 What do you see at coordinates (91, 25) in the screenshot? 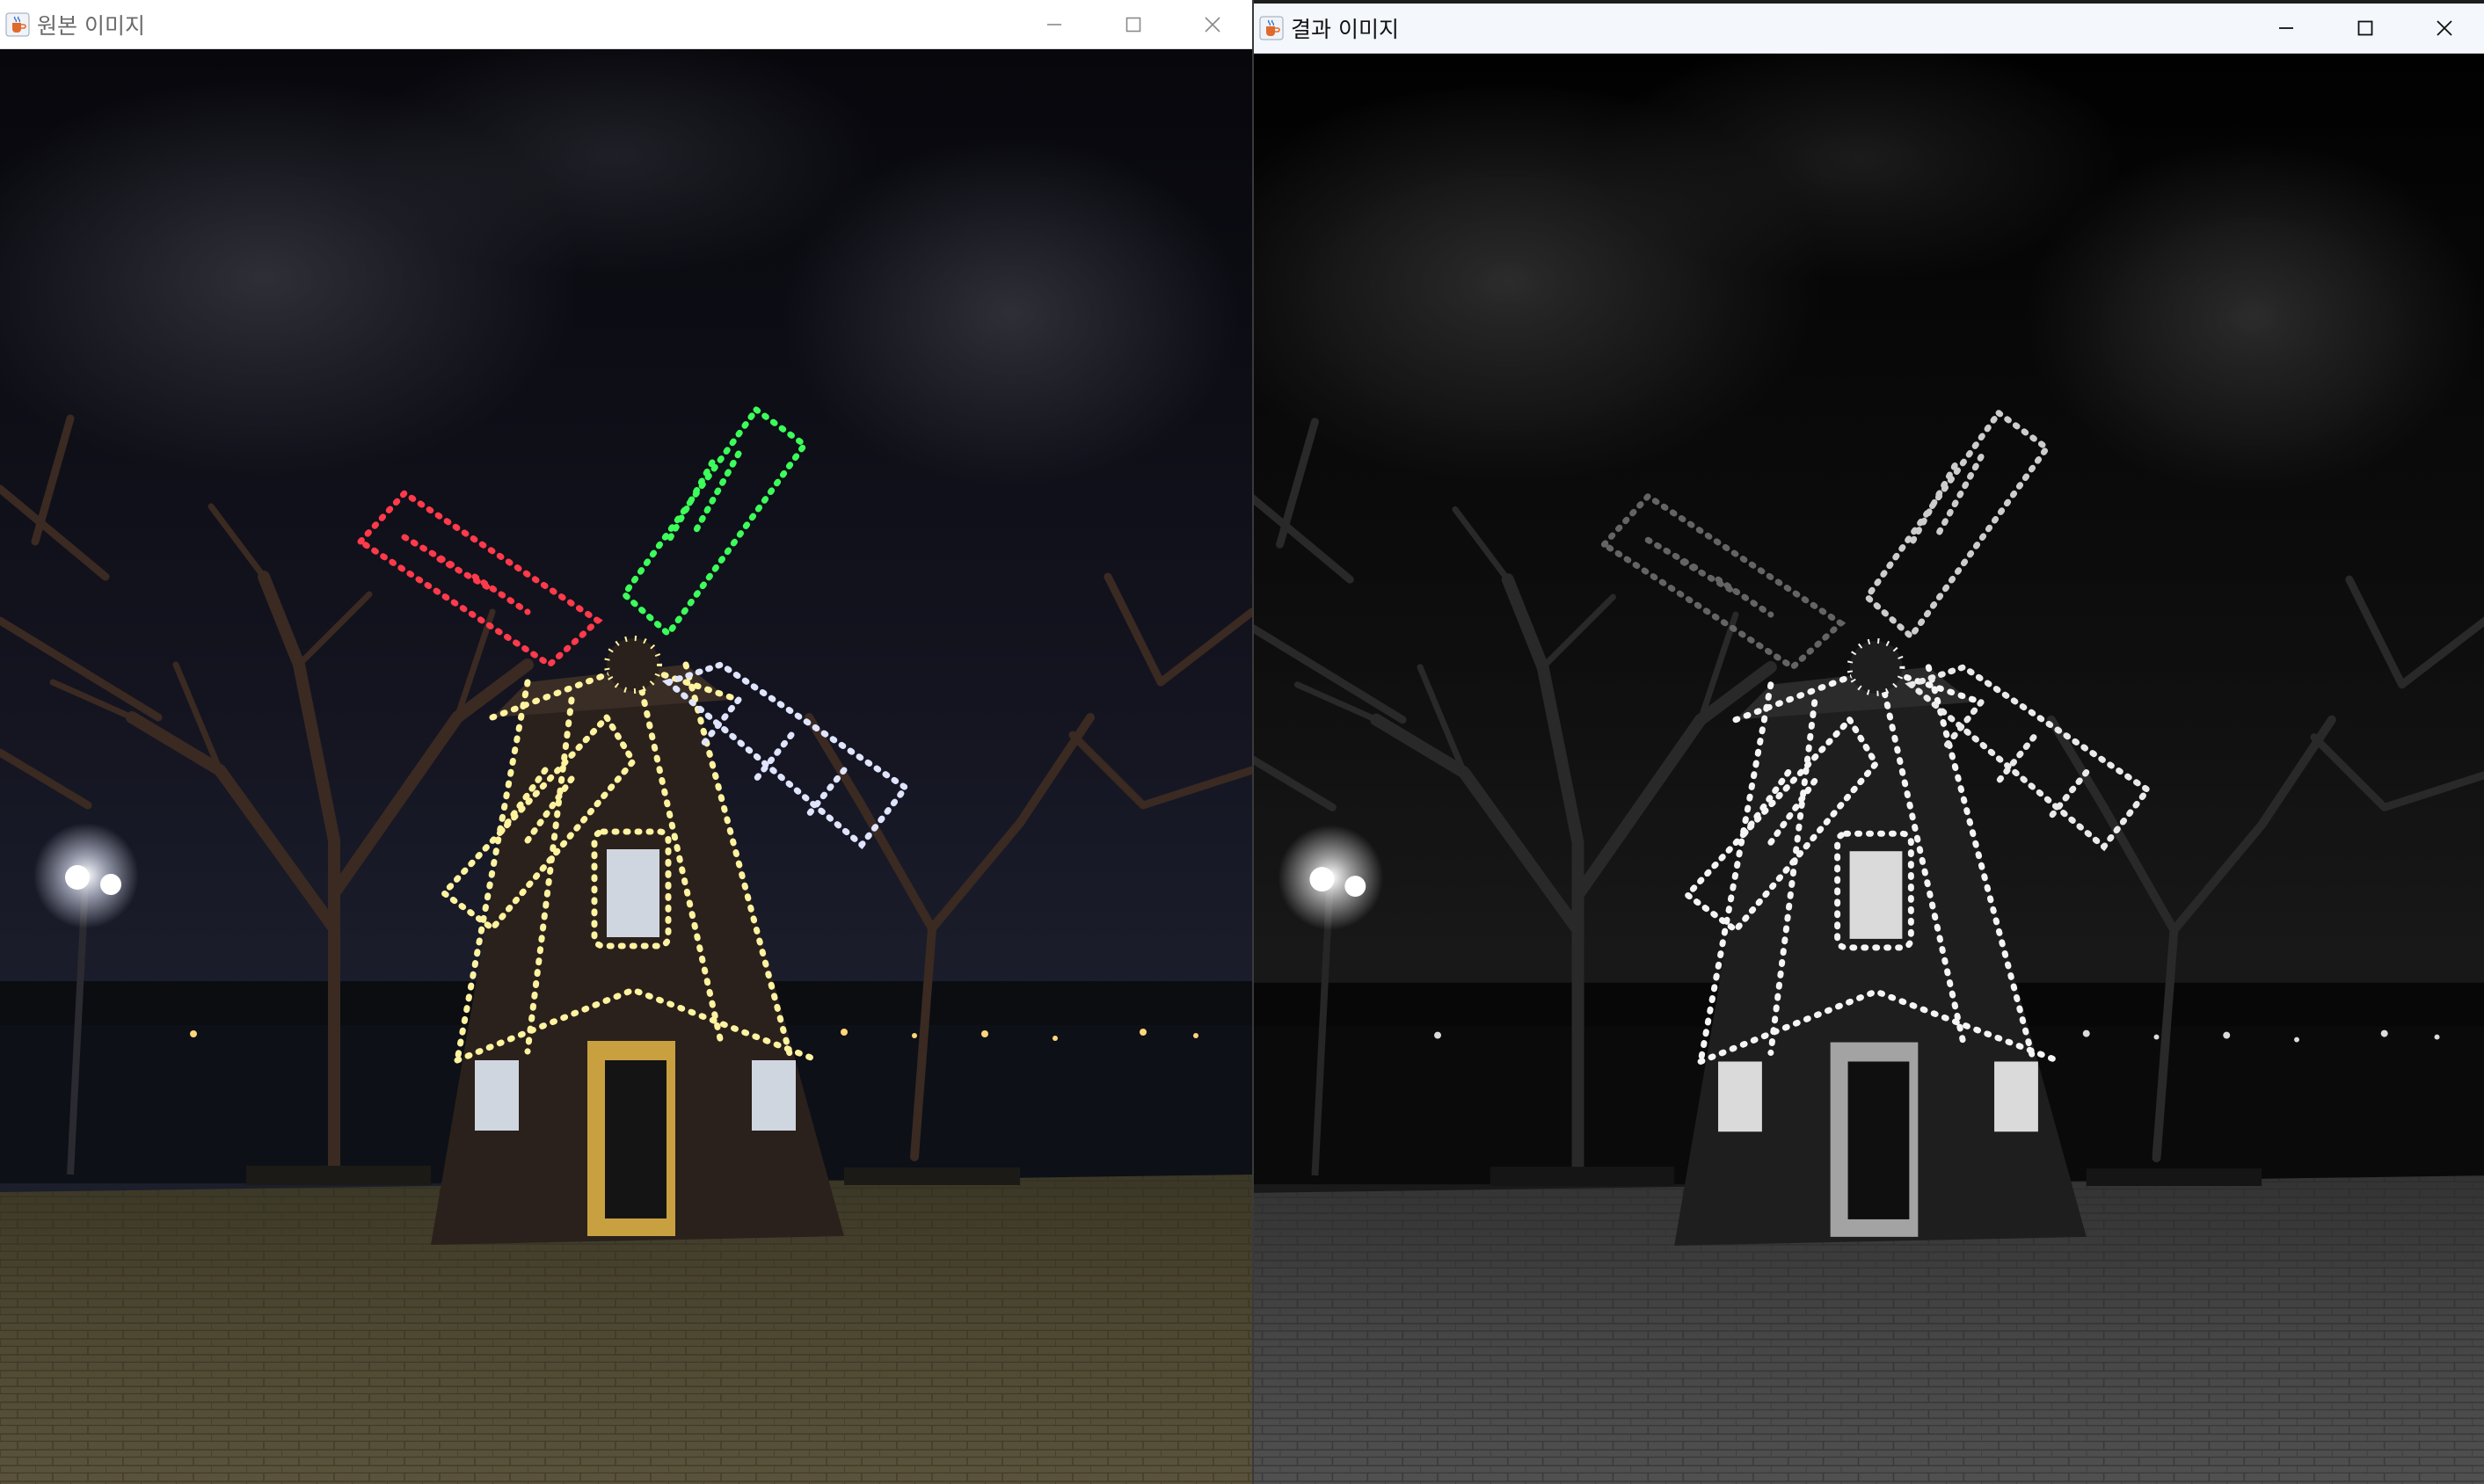
I see `window-title: 원본 이미지` at bounding box center [91, 25].